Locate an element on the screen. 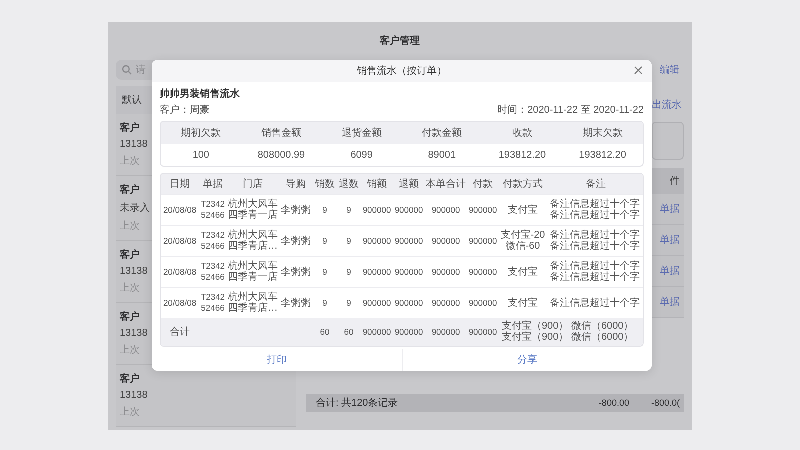 The height and width of the screenshot is (450, 800). column-header: 本单合计 is located at coordinates (446, 184).